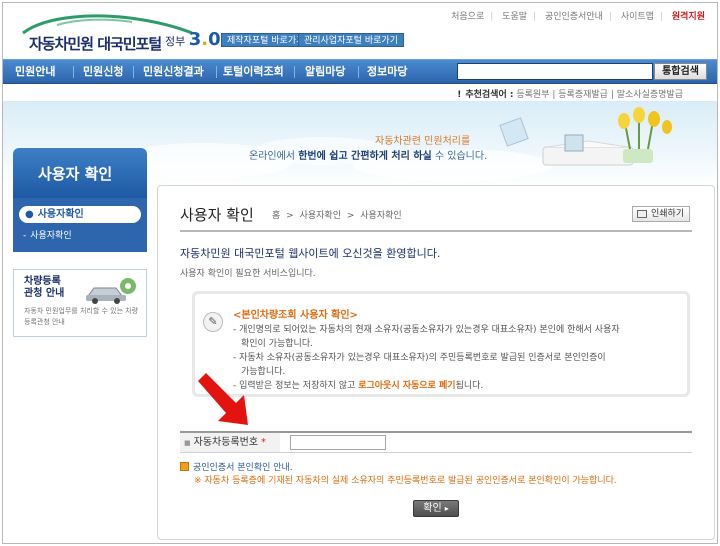 The height and width of the screenshot is (546, 720). Describe the element at coordinates (650, 95) in the screenshot. I see `keyword-deregistration: 말소사실증명발급` at that location.